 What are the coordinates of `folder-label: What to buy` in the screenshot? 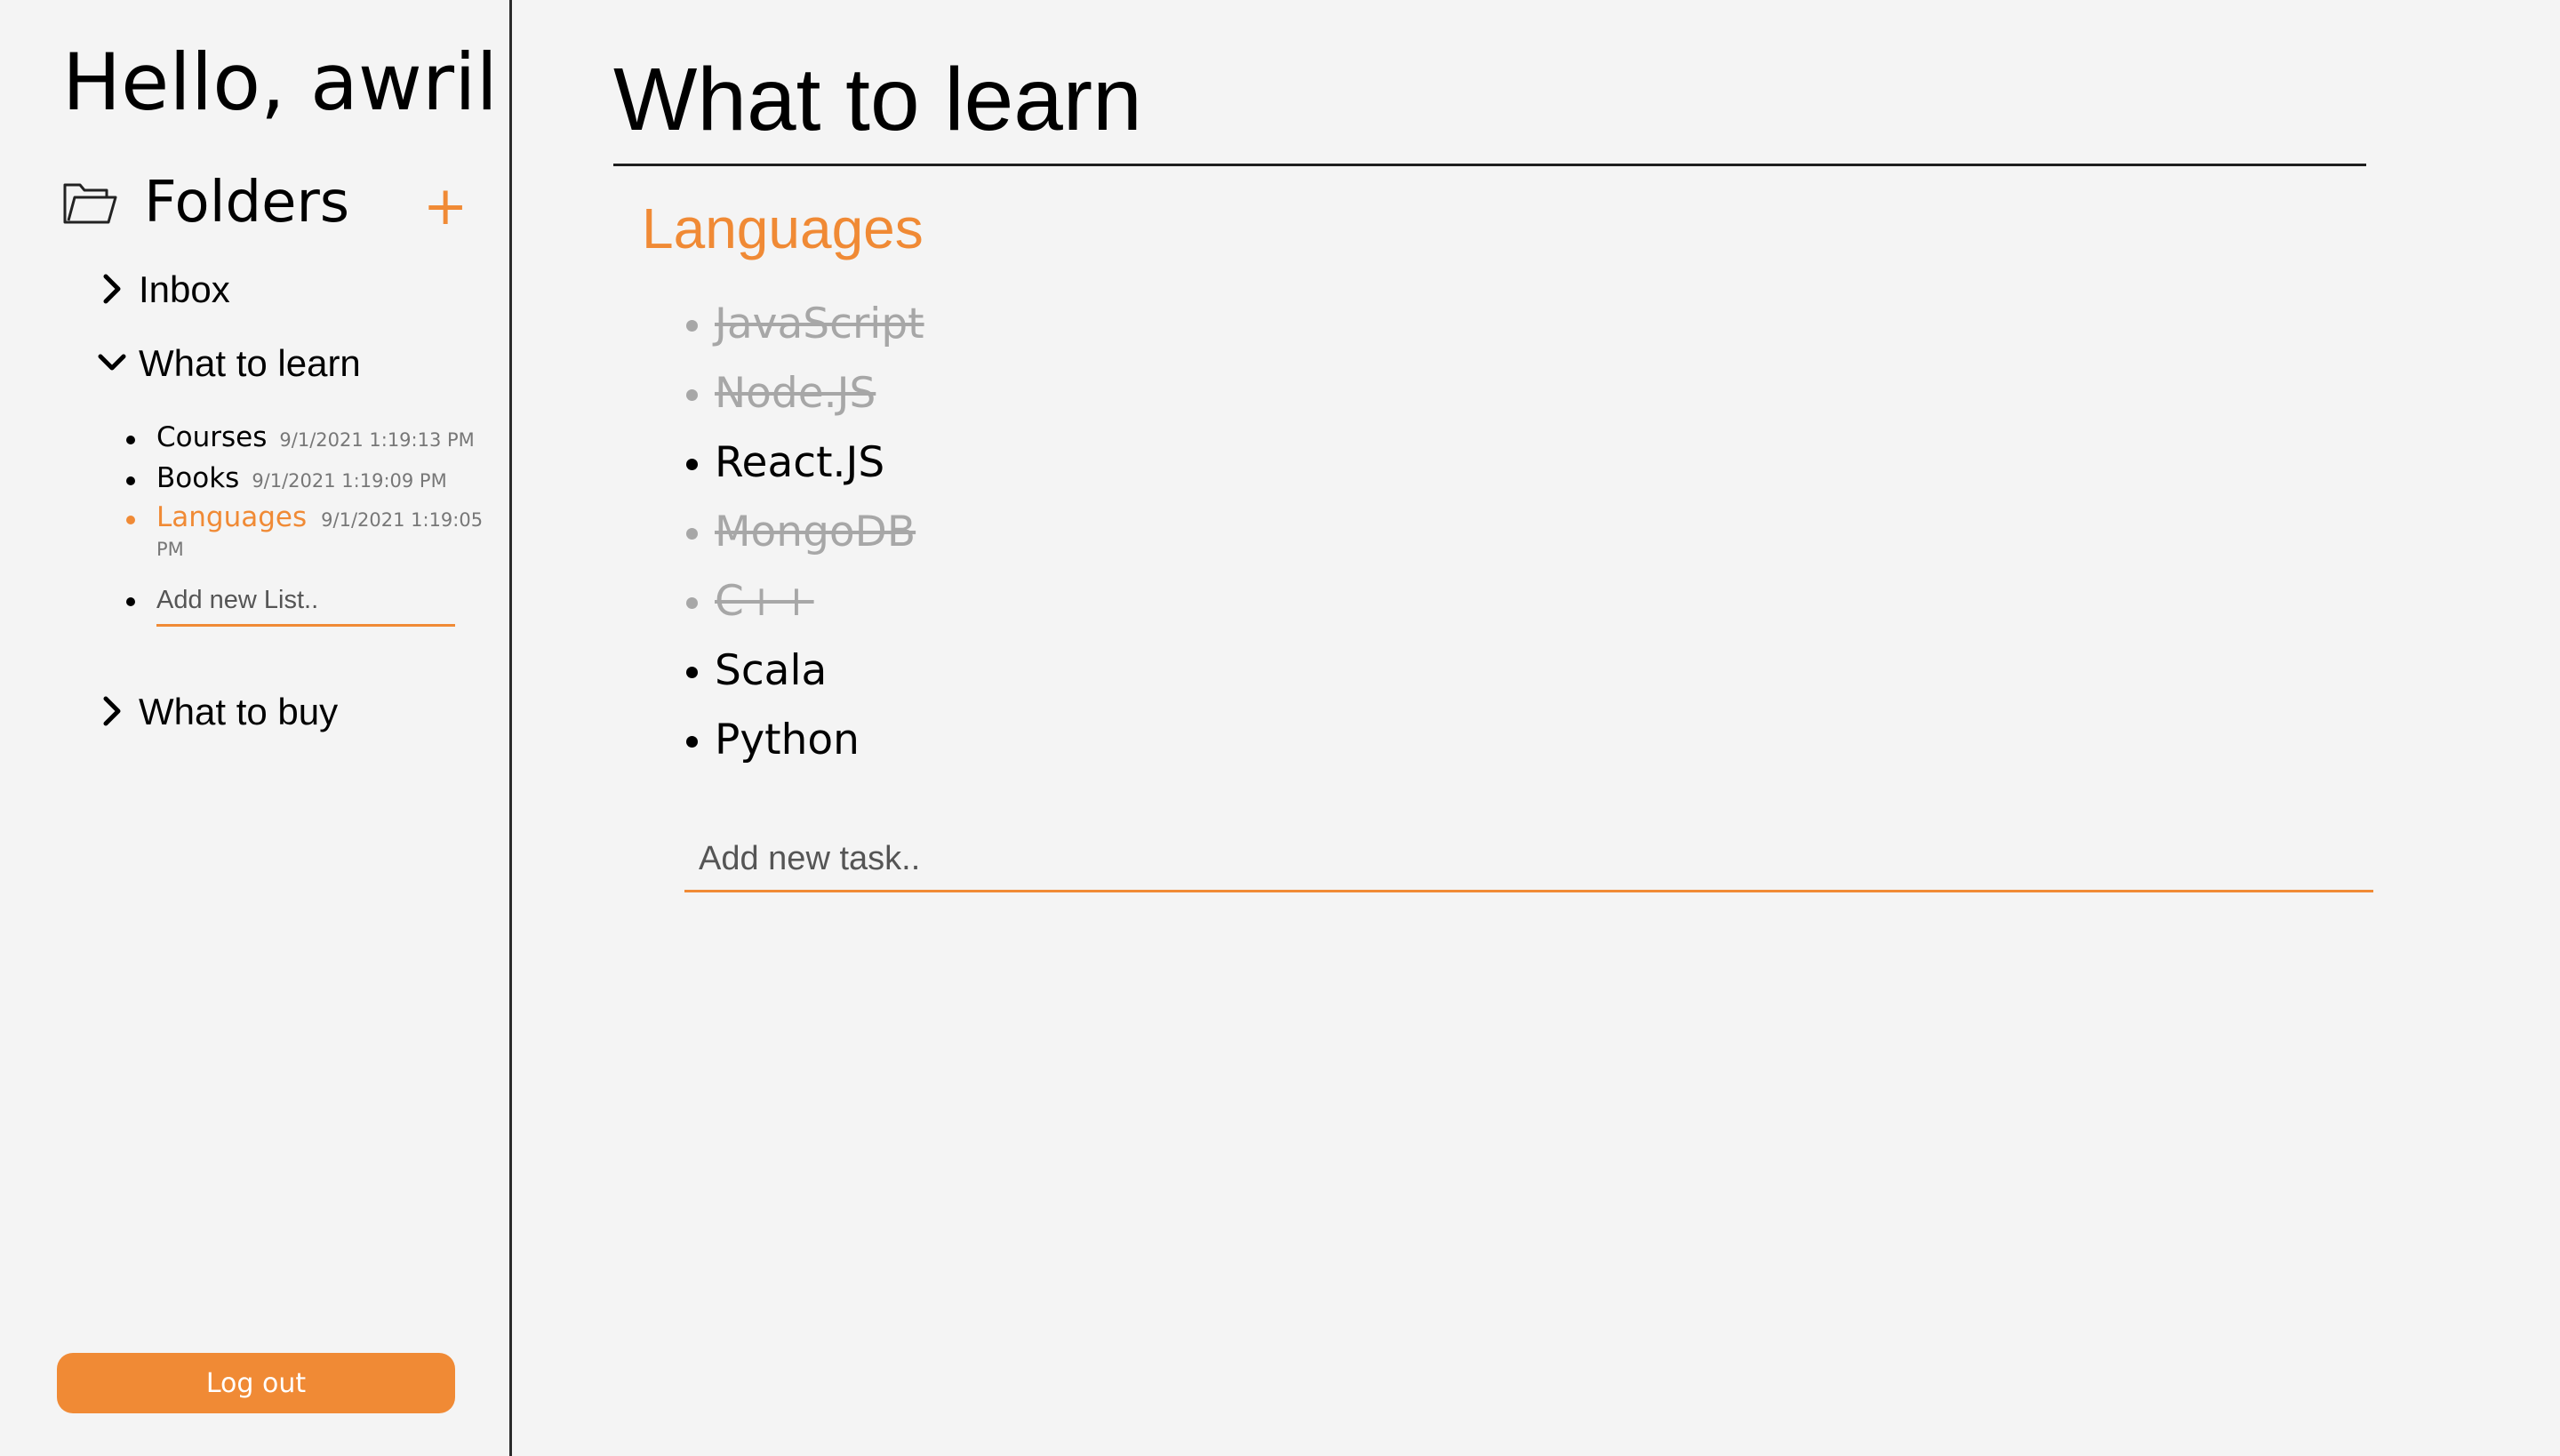 It's located at (239, 711).